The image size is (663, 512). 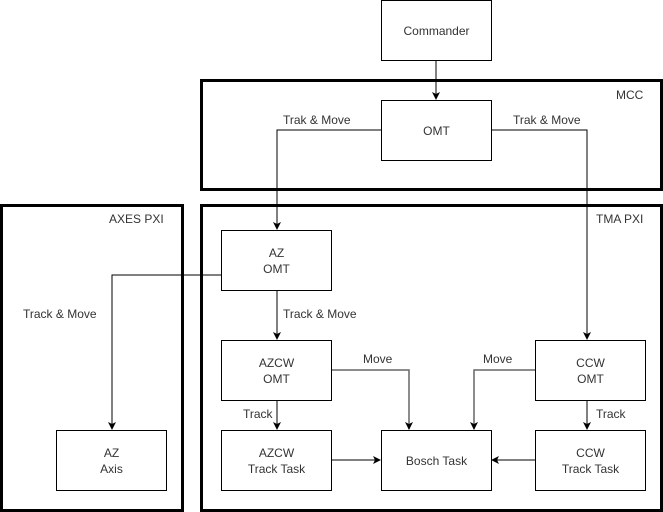 I want to click on node-ccw-track-task: CCW Track Task, so click(x=590, y=460).